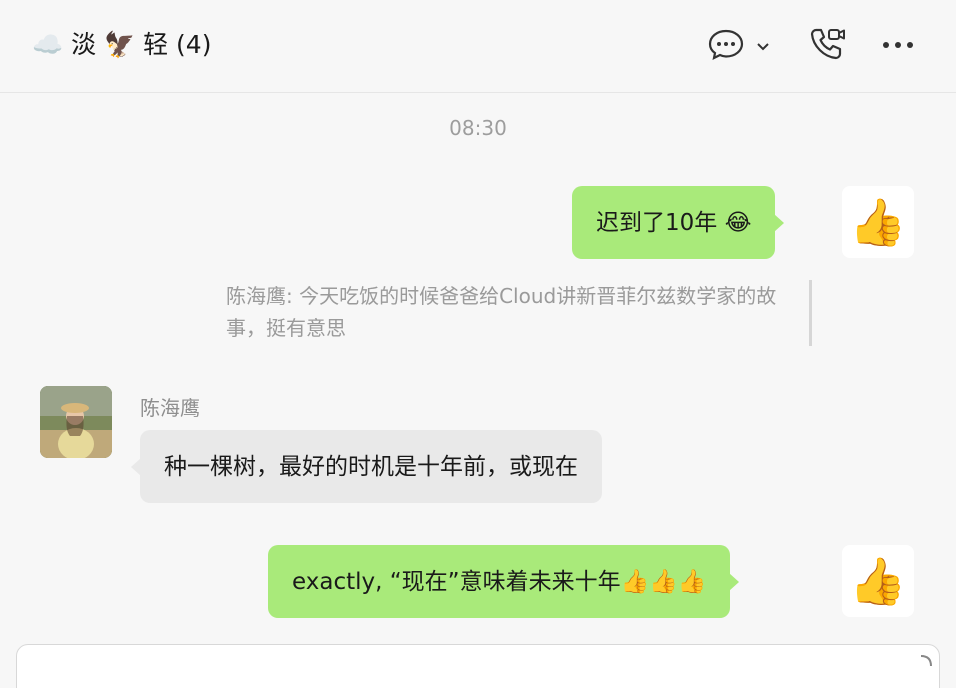 This screenshot has width=956, height=688. What do you see at coordinates (763, 46) in the screenshot?
I see `chevron-down-icon` at bounding box center [763, 46].